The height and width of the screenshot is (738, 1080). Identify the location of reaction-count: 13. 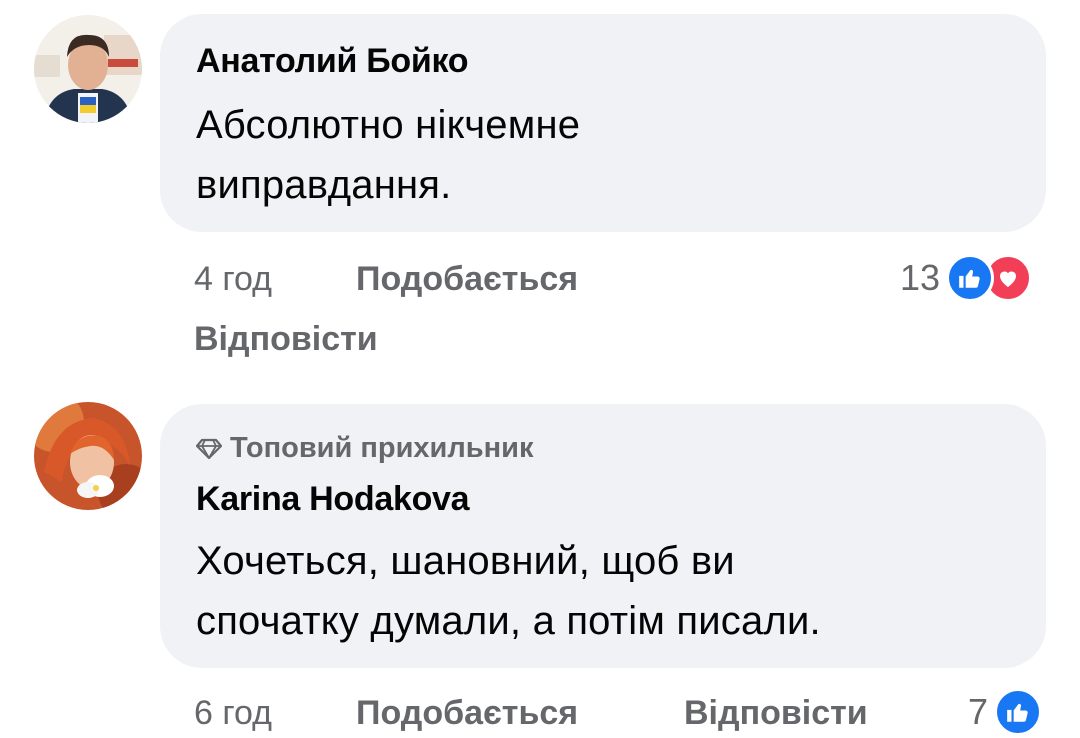
(920, 277).